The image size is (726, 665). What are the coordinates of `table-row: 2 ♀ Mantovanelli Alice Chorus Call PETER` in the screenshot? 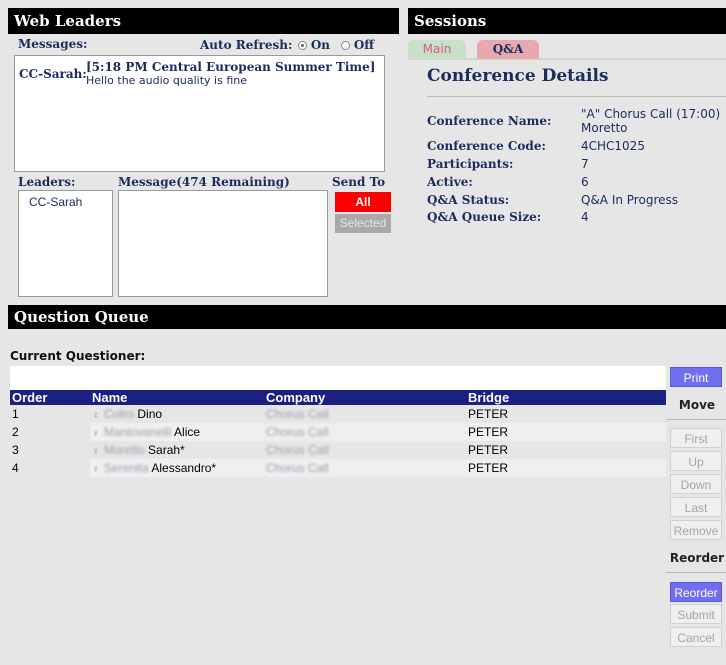 It's located at (338, 432).